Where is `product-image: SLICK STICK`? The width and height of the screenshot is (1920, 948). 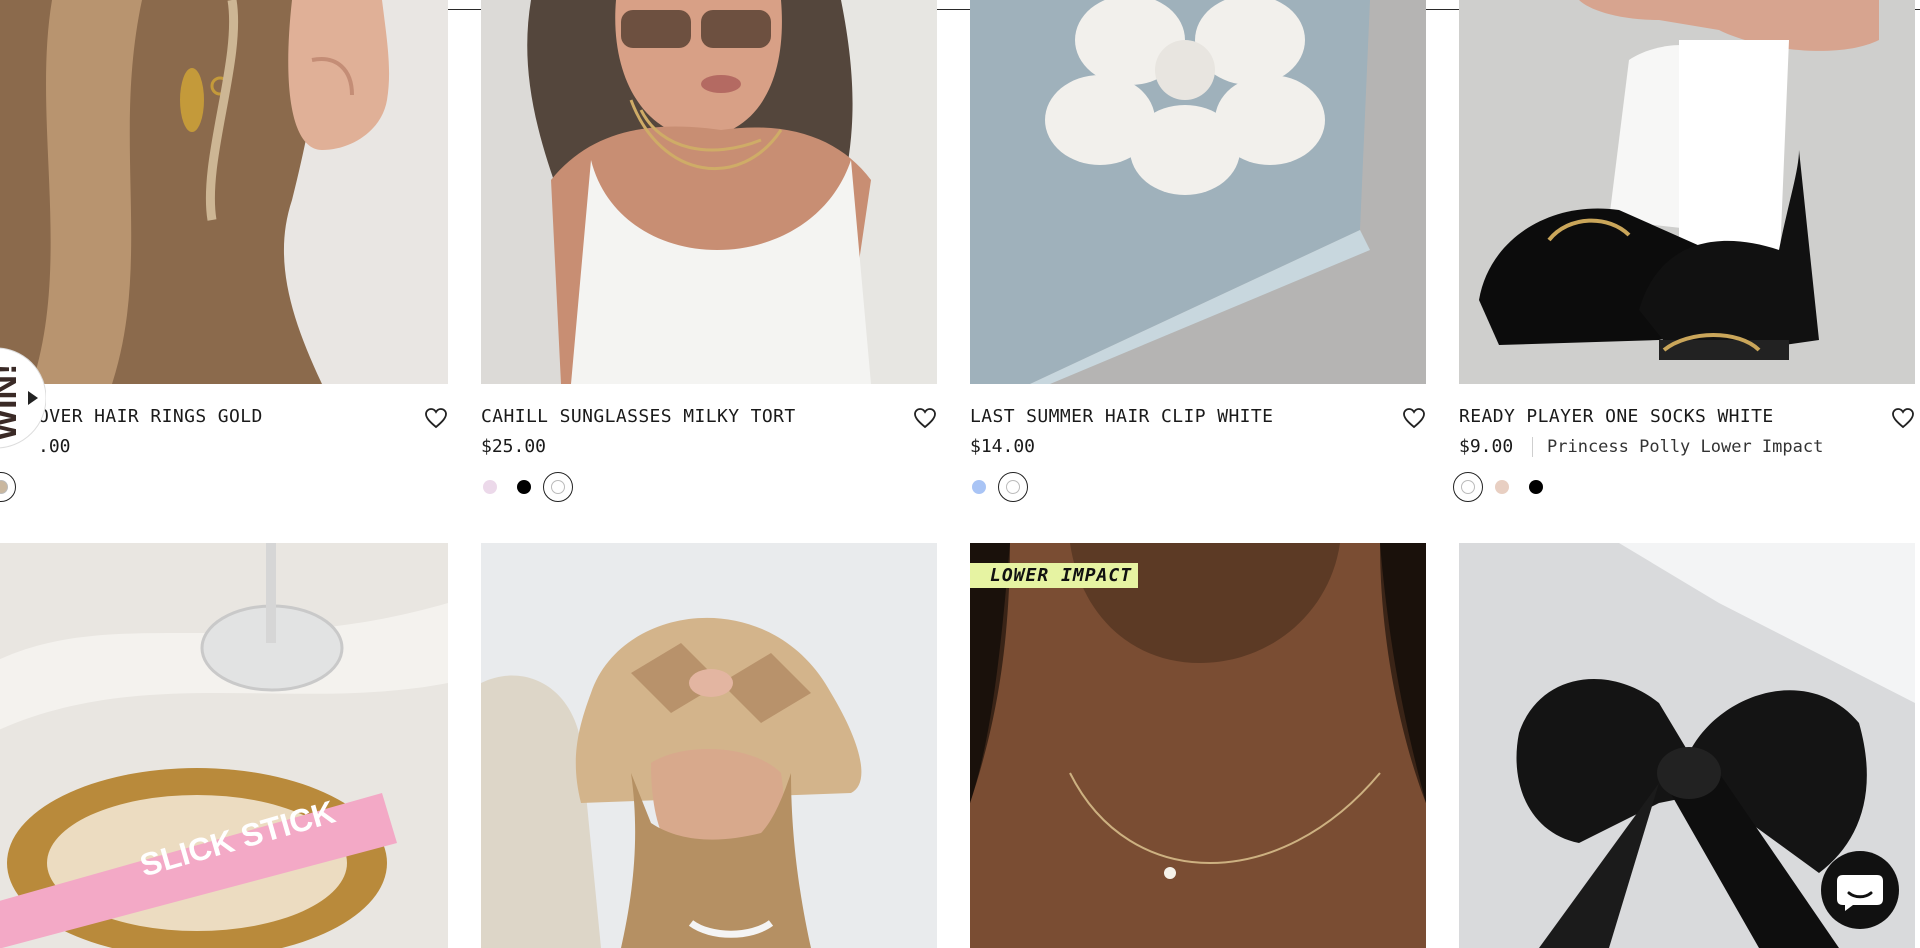 product-image: SLICK STICK is located at coordinates (224, 745).